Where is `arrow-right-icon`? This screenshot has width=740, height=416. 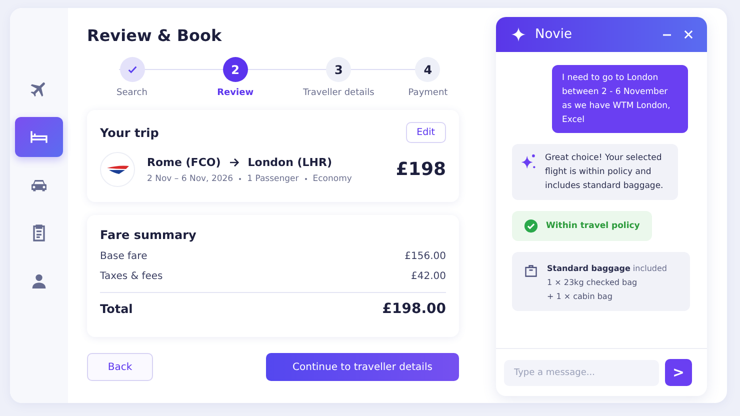
arrow-right-icon is located at coordinates (234, 162).